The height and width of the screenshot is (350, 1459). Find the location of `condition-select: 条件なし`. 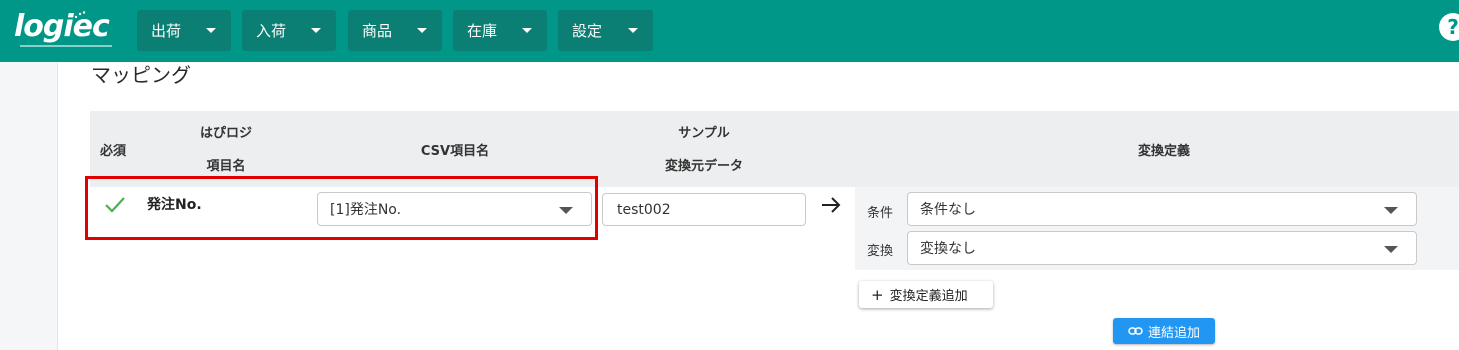

condition-select: 条件なし is located at coordinates (1162, 209).